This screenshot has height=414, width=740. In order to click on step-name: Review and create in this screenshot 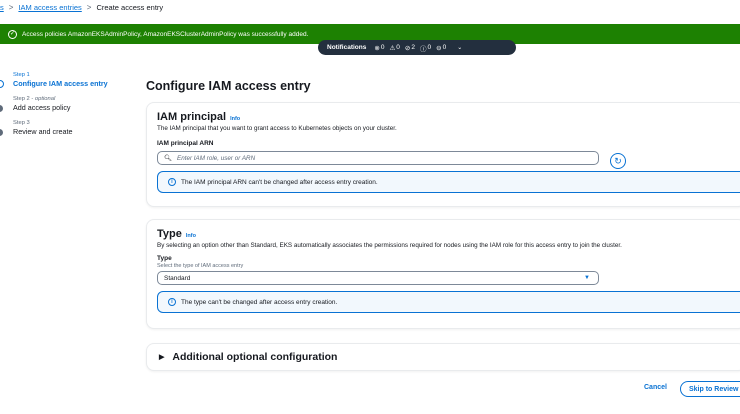, I will do `click(43, 131)`.